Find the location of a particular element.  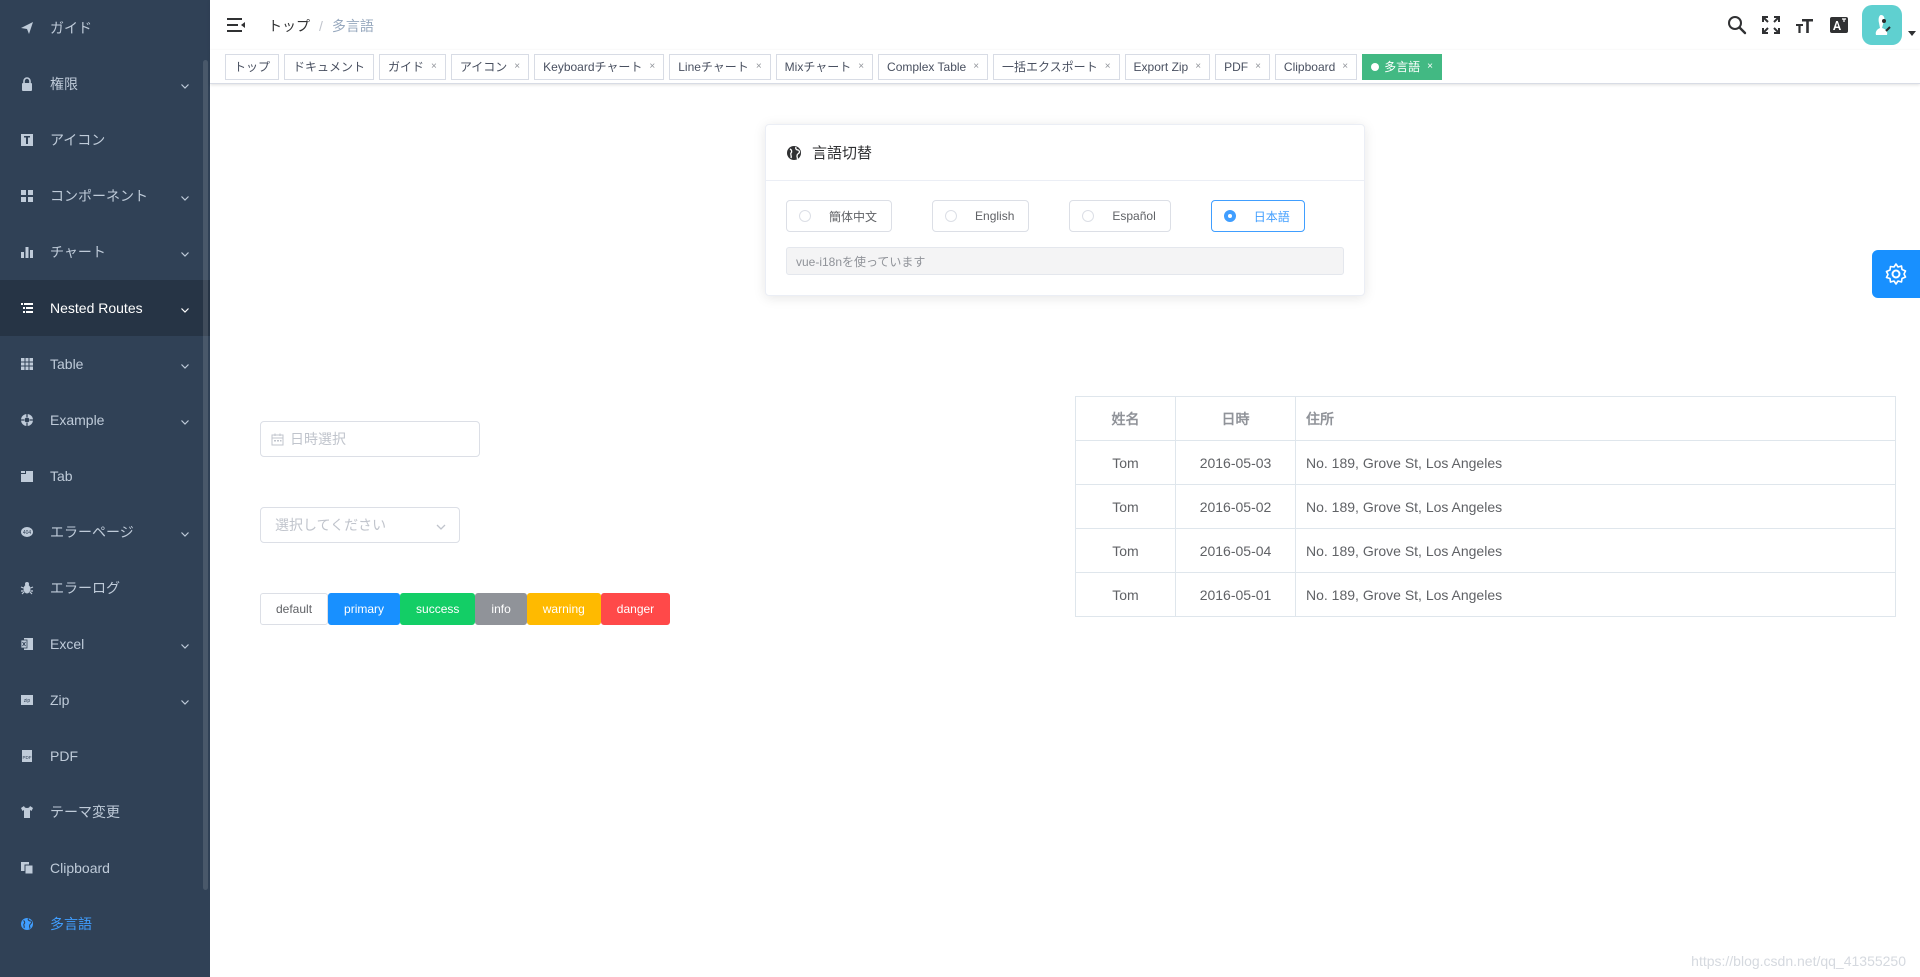

language-radio: 日本語 is located at coordinates (1257, 216).